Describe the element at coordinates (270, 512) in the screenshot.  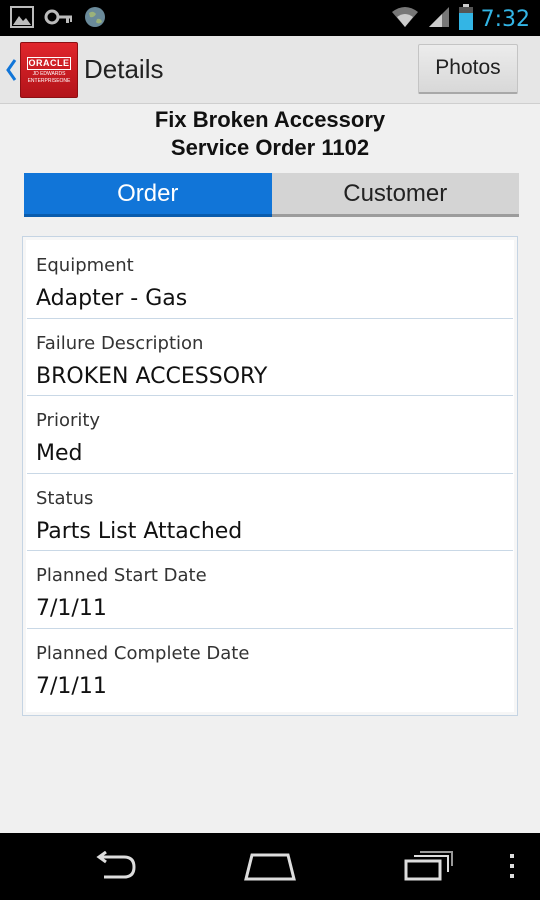
I see `detail-row-status: Status Parts List Attached` at that location.